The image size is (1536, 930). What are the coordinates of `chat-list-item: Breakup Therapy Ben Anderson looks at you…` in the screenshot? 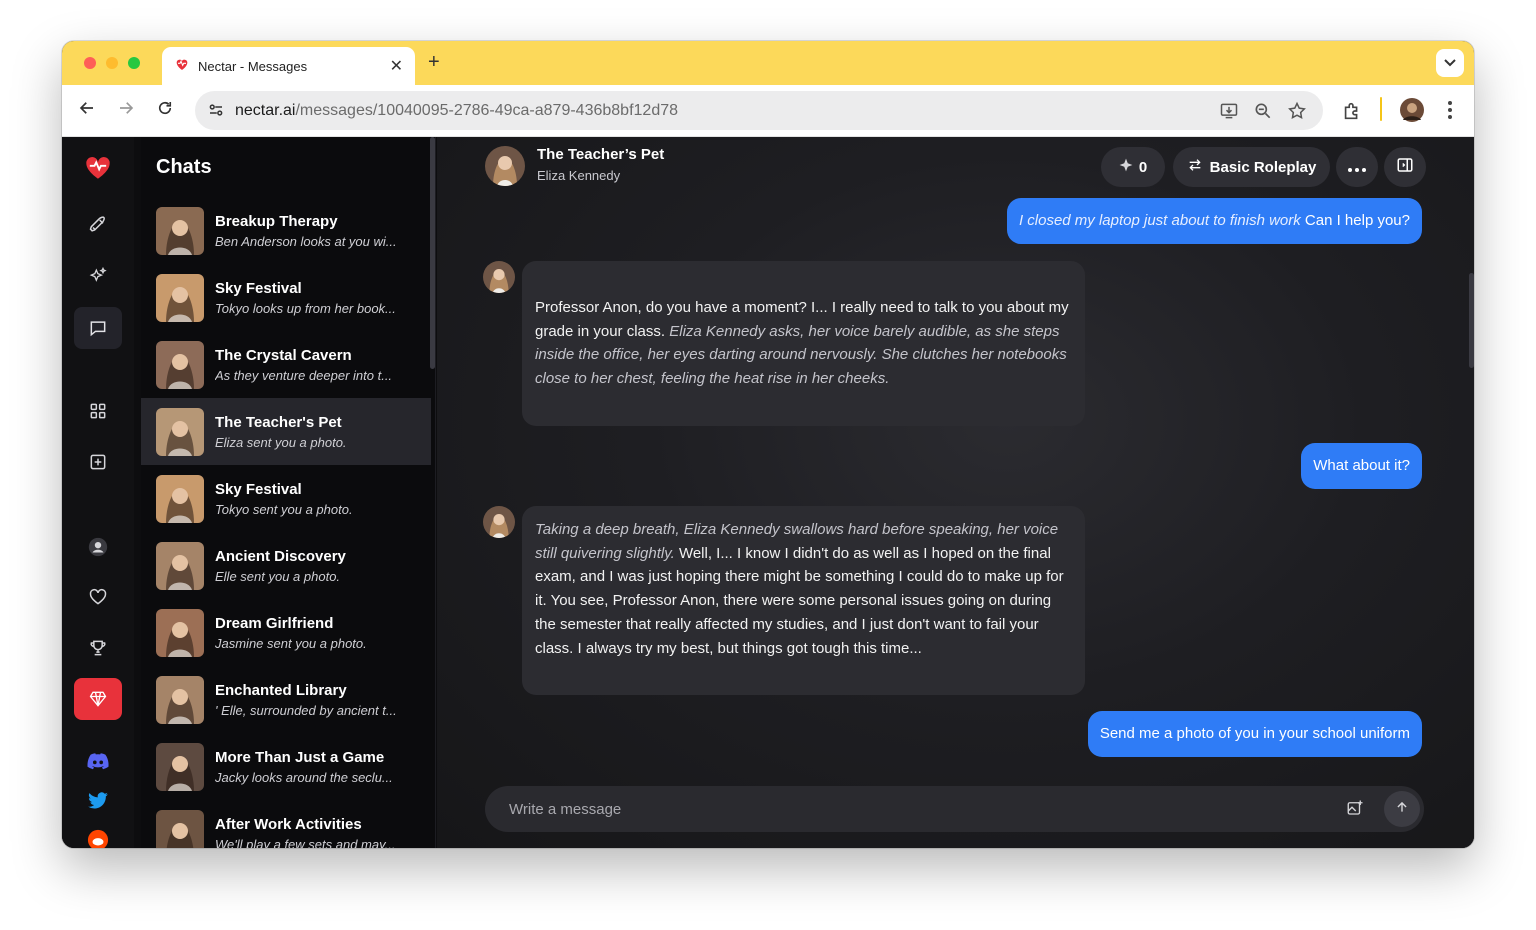 It's located at (286, 230).